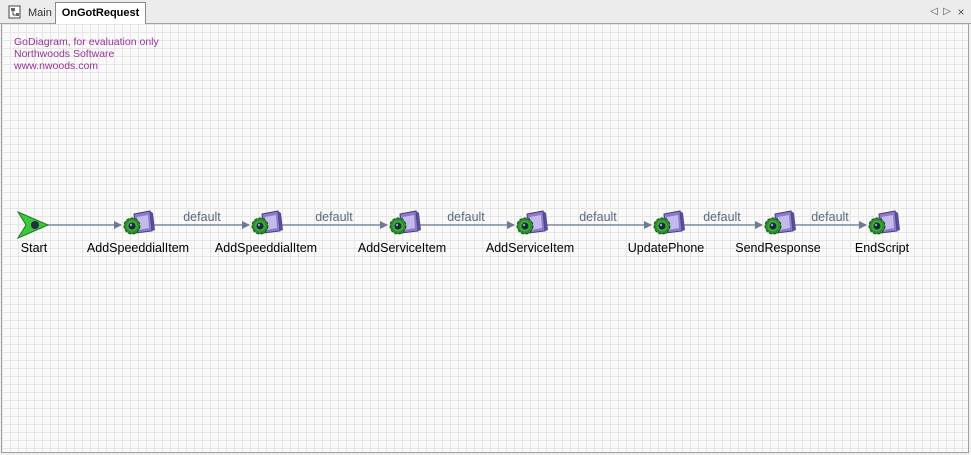 The width and height of the screenshot is (971, 455). Describe the element at coordinates (458, 225) in the screenshot. I see `flow-diagram` at that location.